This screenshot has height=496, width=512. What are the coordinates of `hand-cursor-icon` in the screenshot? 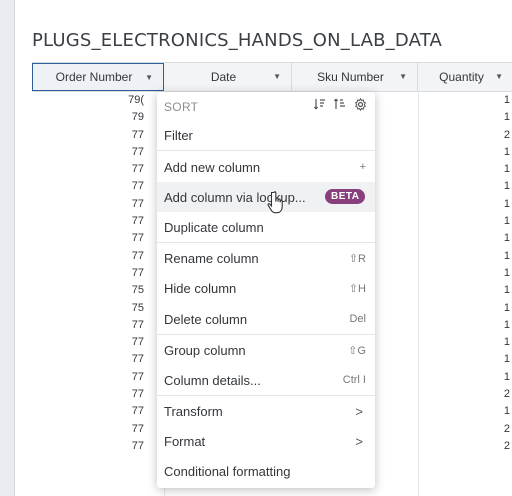 It's located at (278, 205).